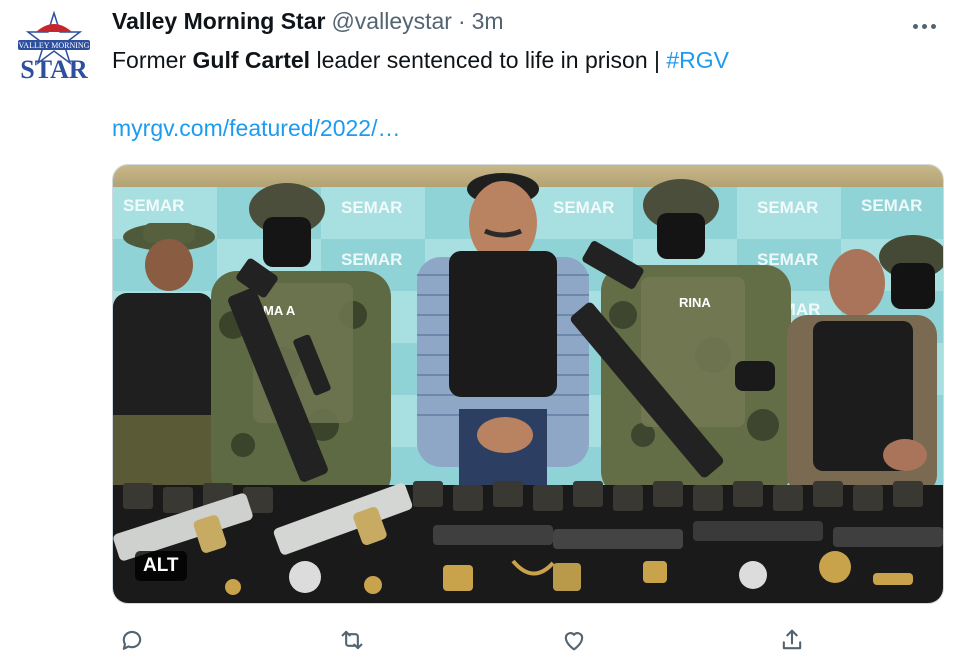 The width and height of the screenshot is (960, 668). What do you see at coordinates (161, 566) in the screenshot?
I see `alt-badge: ALT` at bounding box center [161, 566].